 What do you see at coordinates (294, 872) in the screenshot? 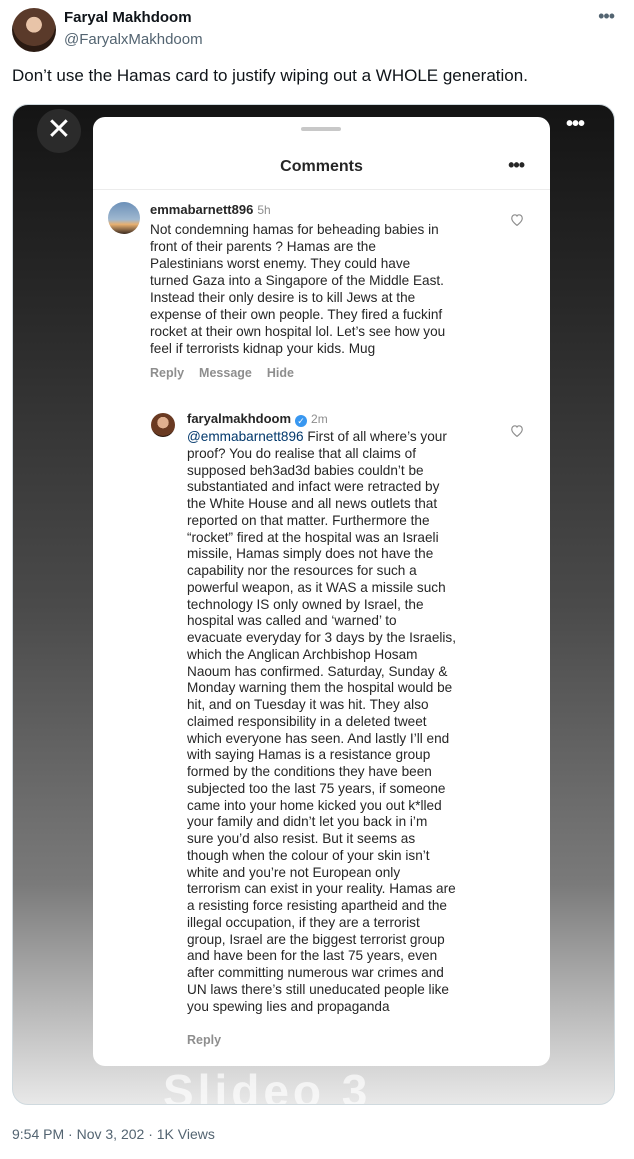
I see `comment-line: white and you’re not European only` at bounding box center [294, 872].